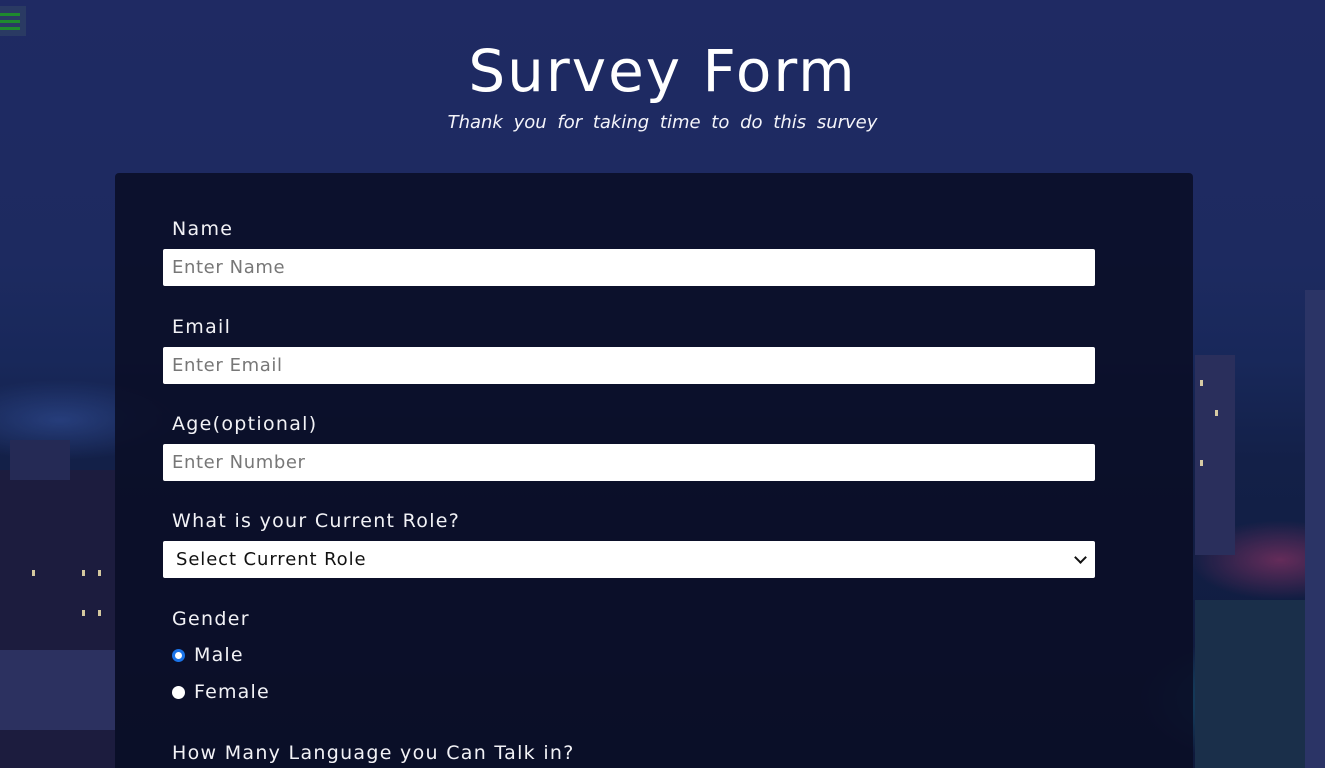 This screenshot has height=768, width=1325. What do you see at coordinates (178, 655) in the screenshot?
I see `radio-checked-icon` at bounding box center [178, 655].